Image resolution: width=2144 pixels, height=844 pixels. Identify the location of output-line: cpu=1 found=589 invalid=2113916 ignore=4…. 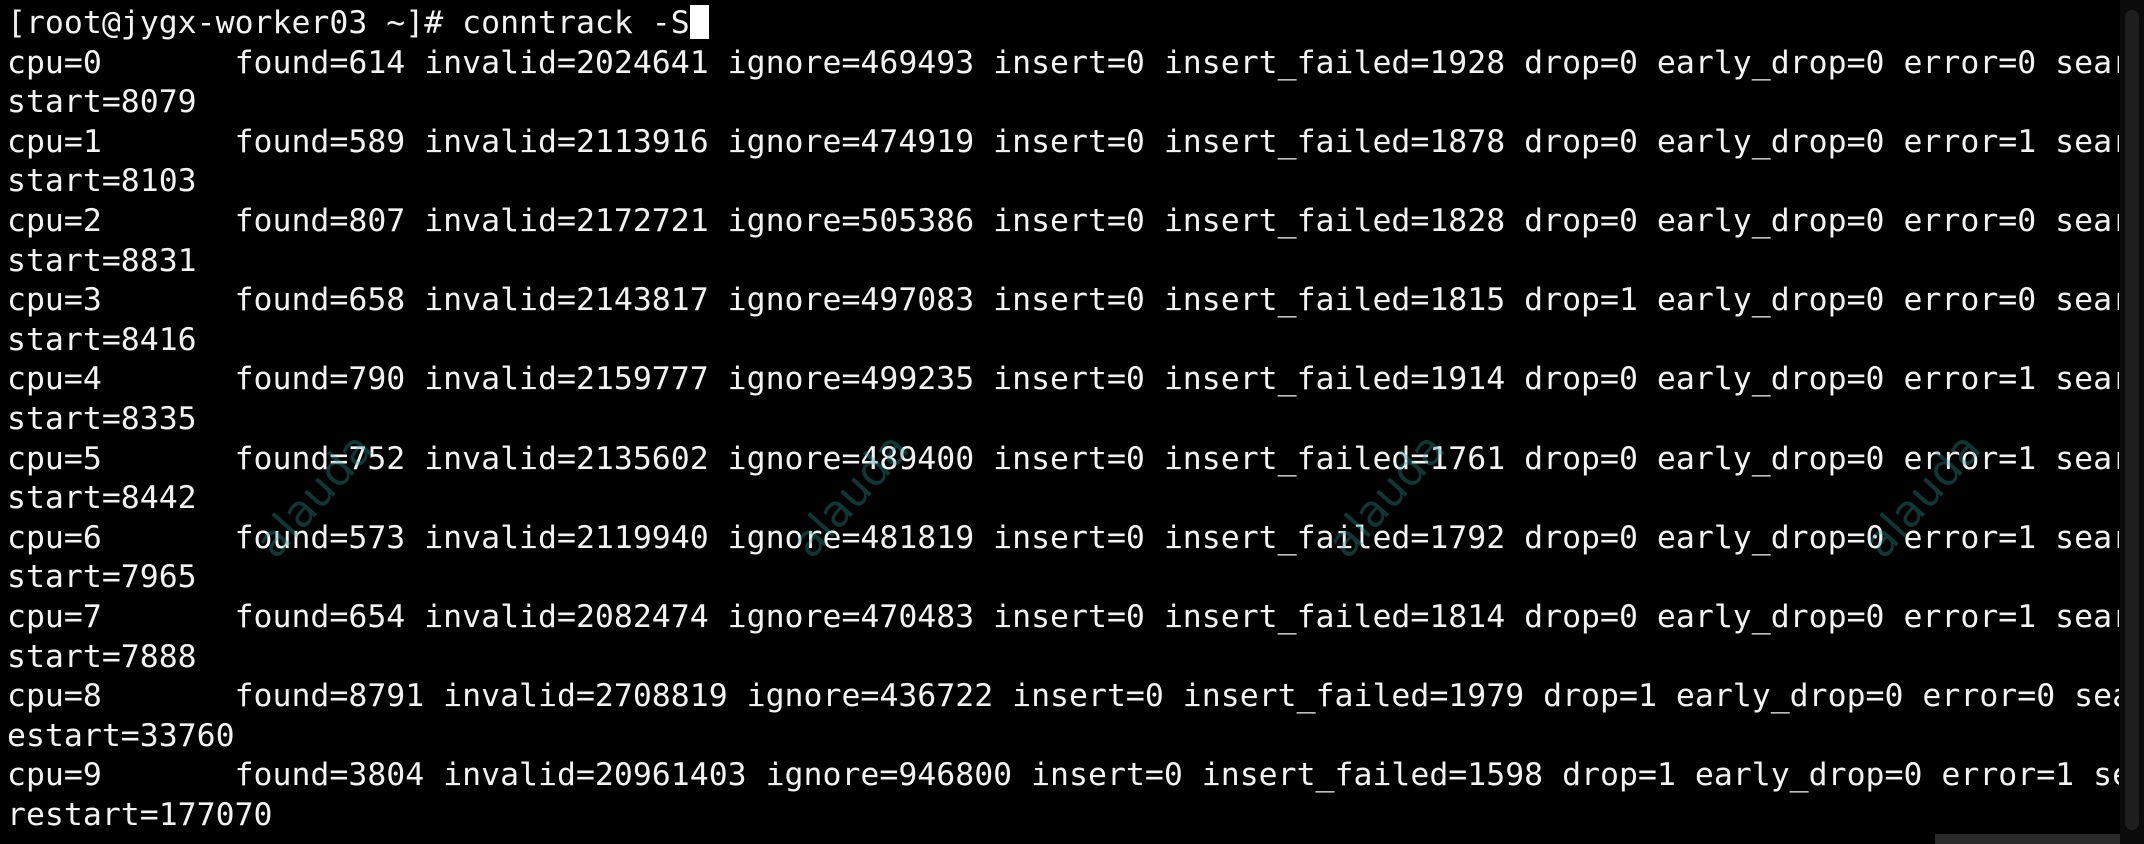
(1063, 141).